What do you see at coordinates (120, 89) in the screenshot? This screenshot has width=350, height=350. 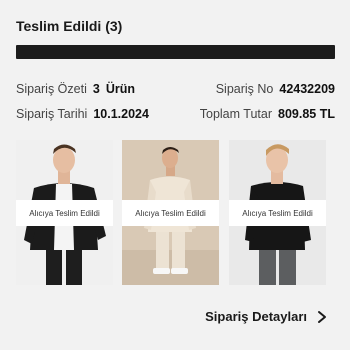 I see `order-summary-unit: Ürün` at bounding box center [120, 89].